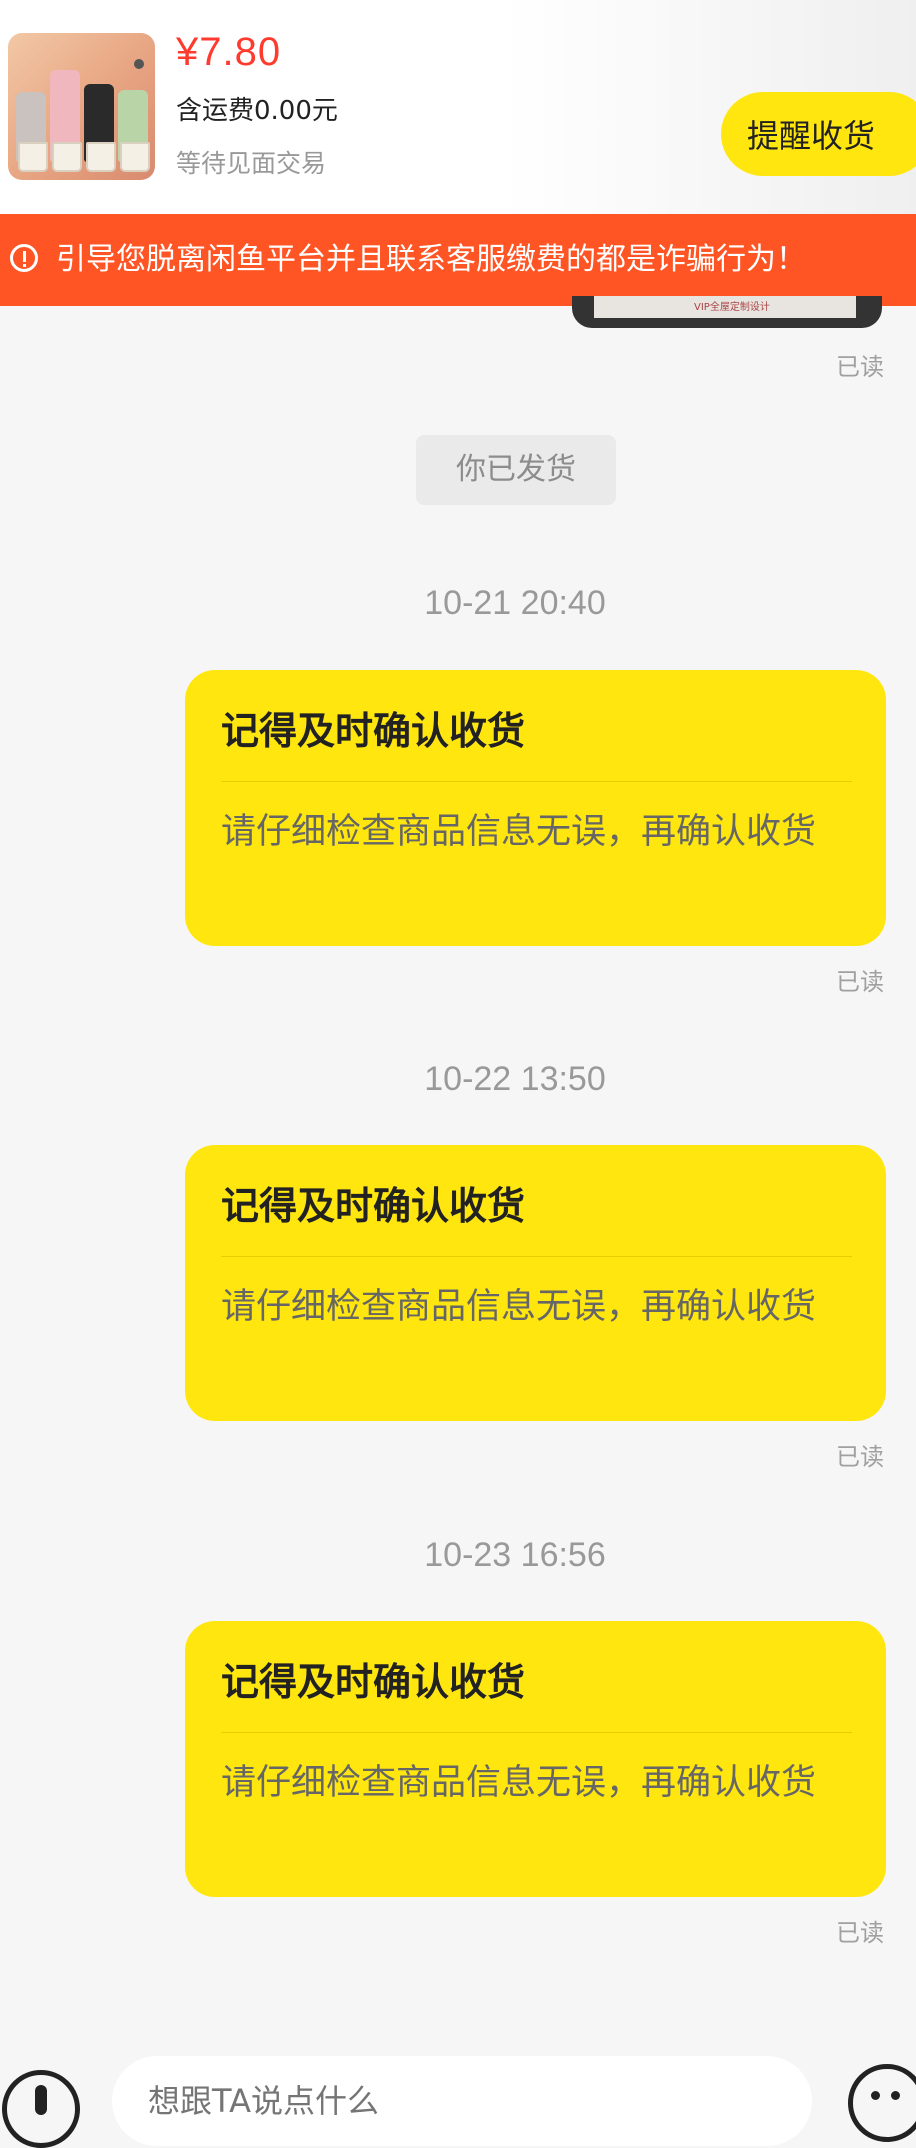  I want to click on previous-image-caption: VIP全屋定制设计, so click(732, 307).